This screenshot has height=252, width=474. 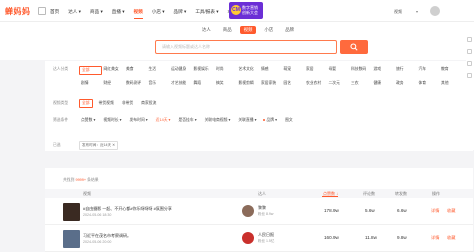 What do you see at coordinates (338, 83) in the screenshot?
I see `category-item: 二次元` at bounding box center [338, 83].